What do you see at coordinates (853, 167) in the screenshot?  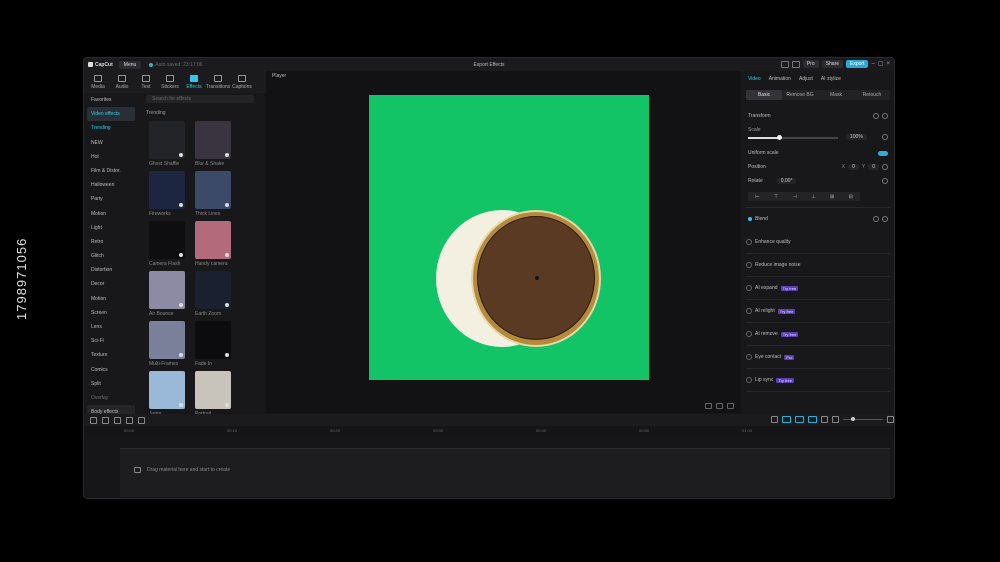 I see `position-x-input: 0` at bounding box center [853, 167].